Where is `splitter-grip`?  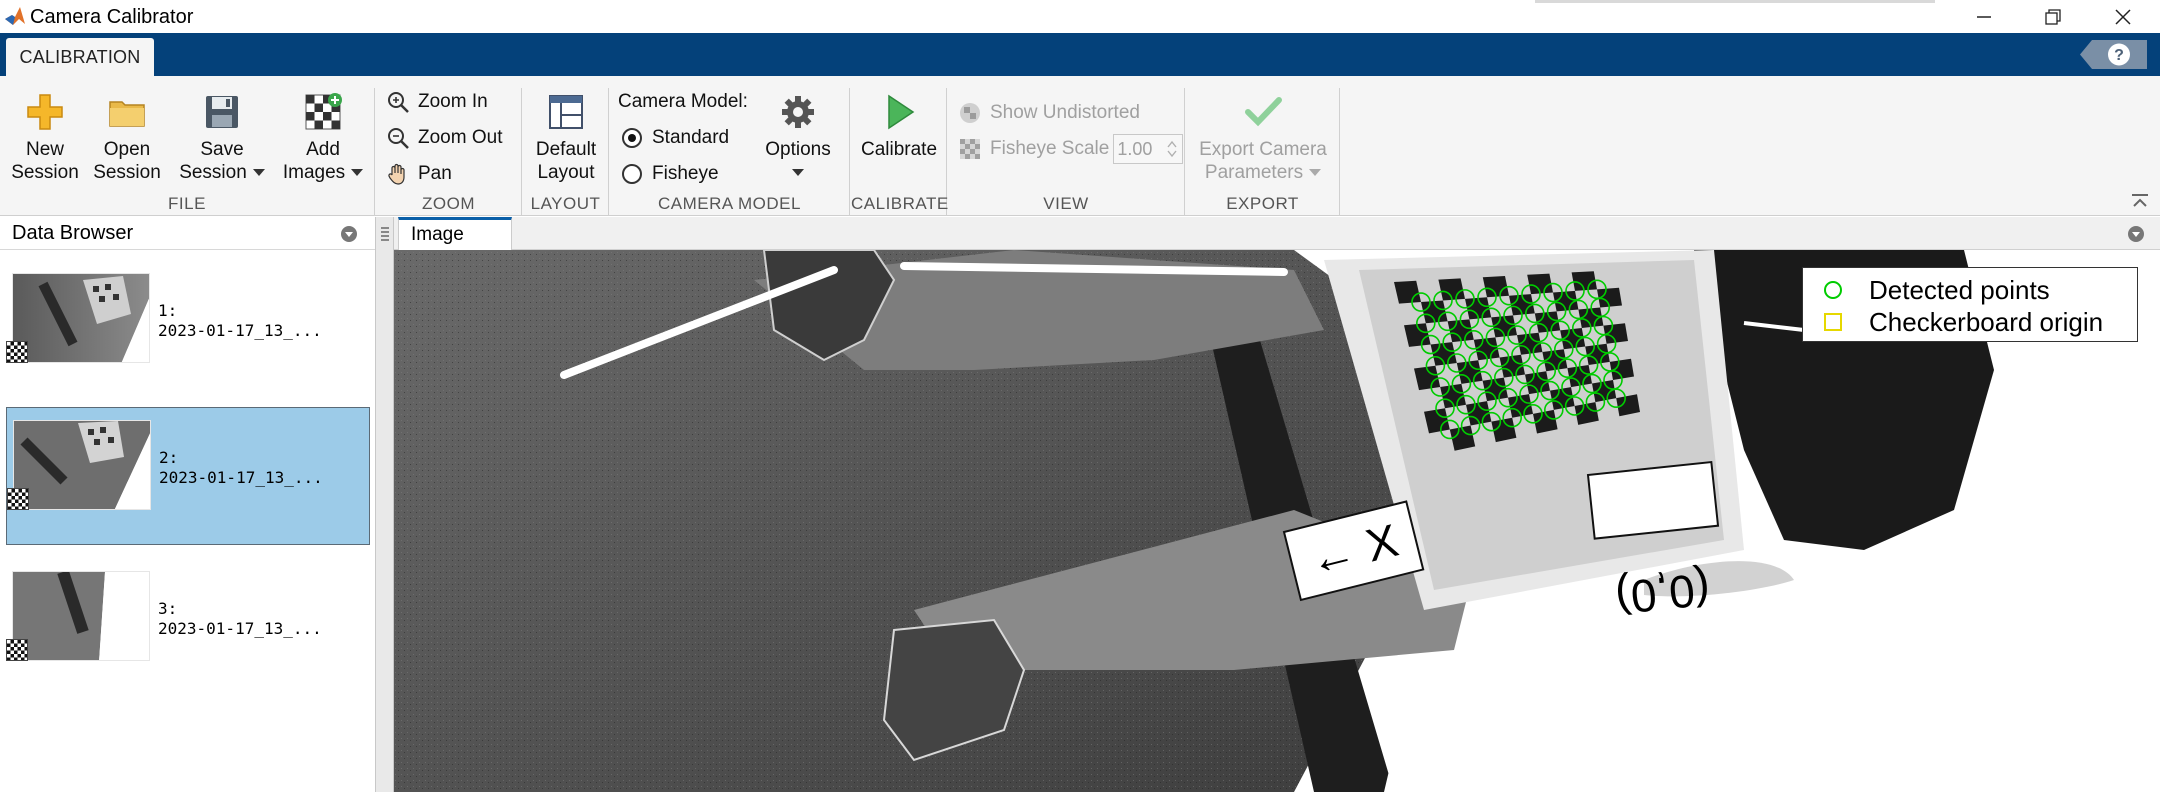 splitter-grip is located at coordinates (385, 234).